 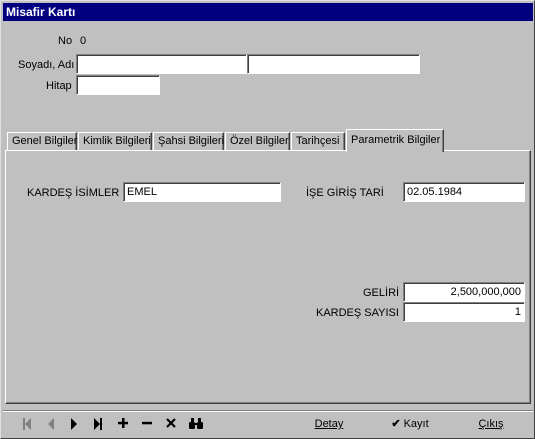 What do you see at coordinates (464, 292) in the screenshot?
I see `income-field: 2,500,000,000` at bounding box center [464, 292].